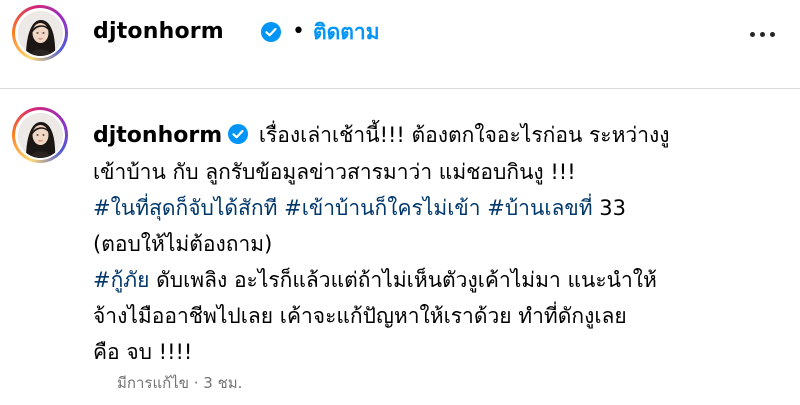 The height and width of the screenshot is (405, 800). Describe the element at coordinates (185, 208) in the screenshot. I see `hashtag-link: #ในที่สุดก็จับได้สักที` at that location.